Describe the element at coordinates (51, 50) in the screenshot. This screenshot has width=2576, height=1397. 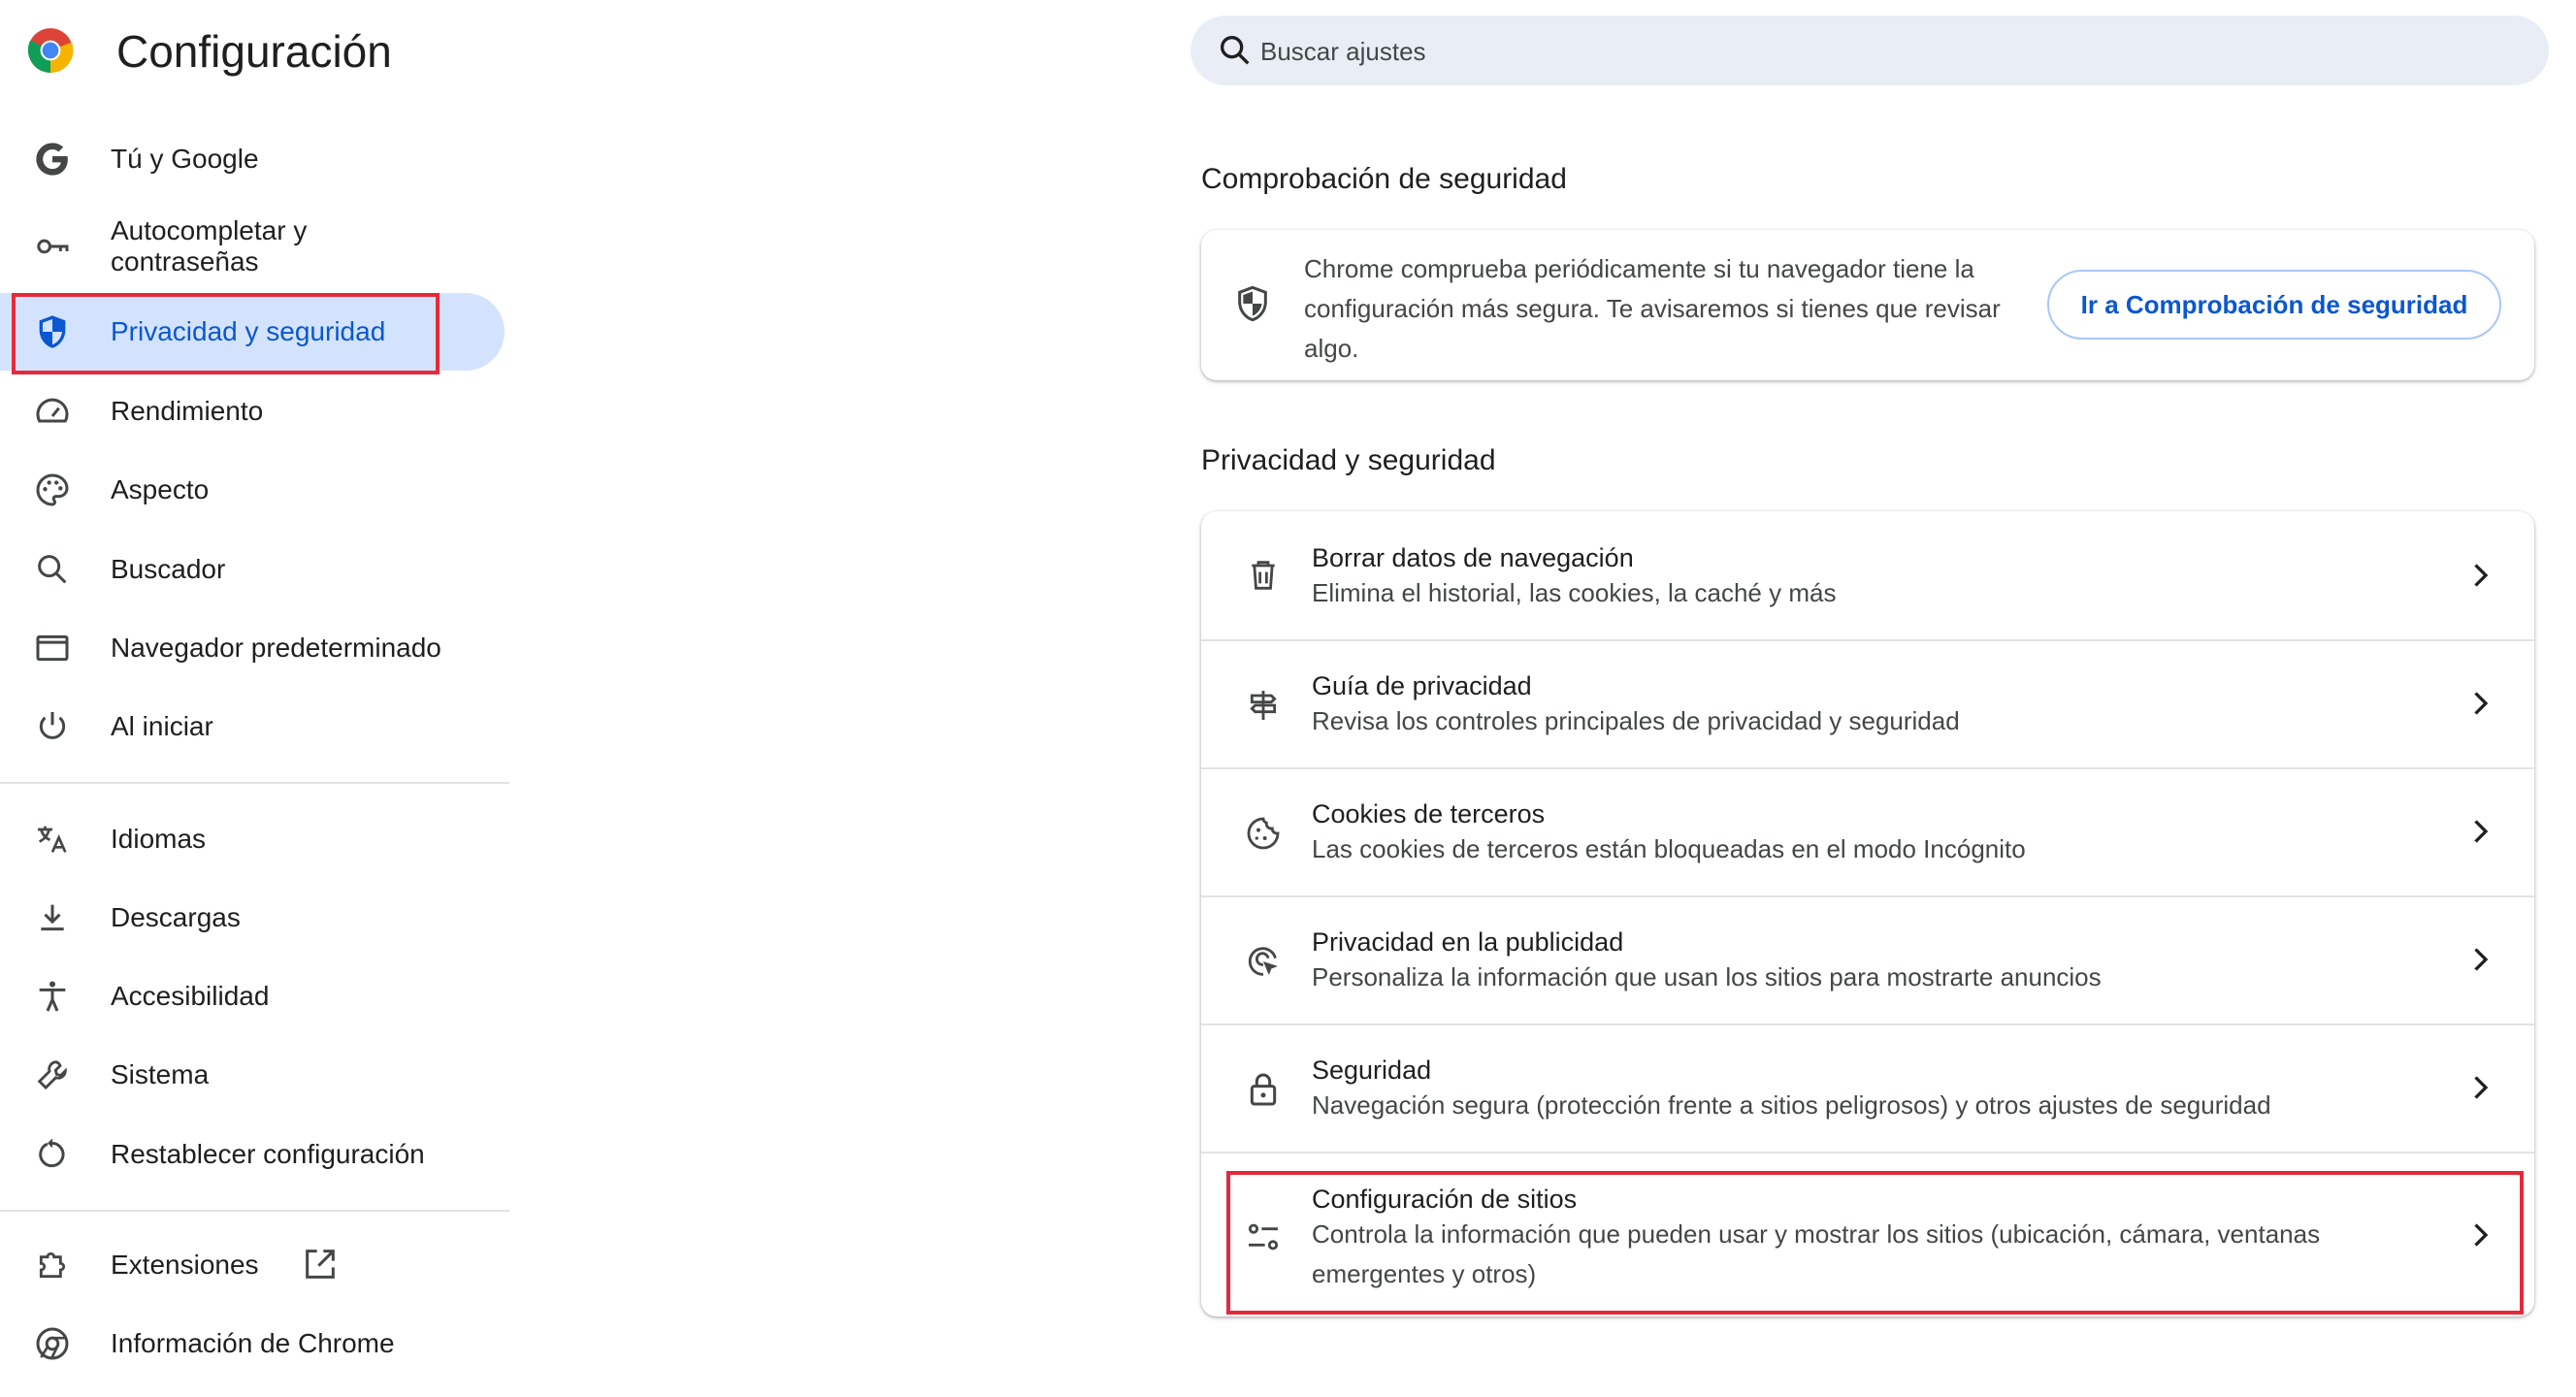
I see `chrome-logo-icon` at that location.